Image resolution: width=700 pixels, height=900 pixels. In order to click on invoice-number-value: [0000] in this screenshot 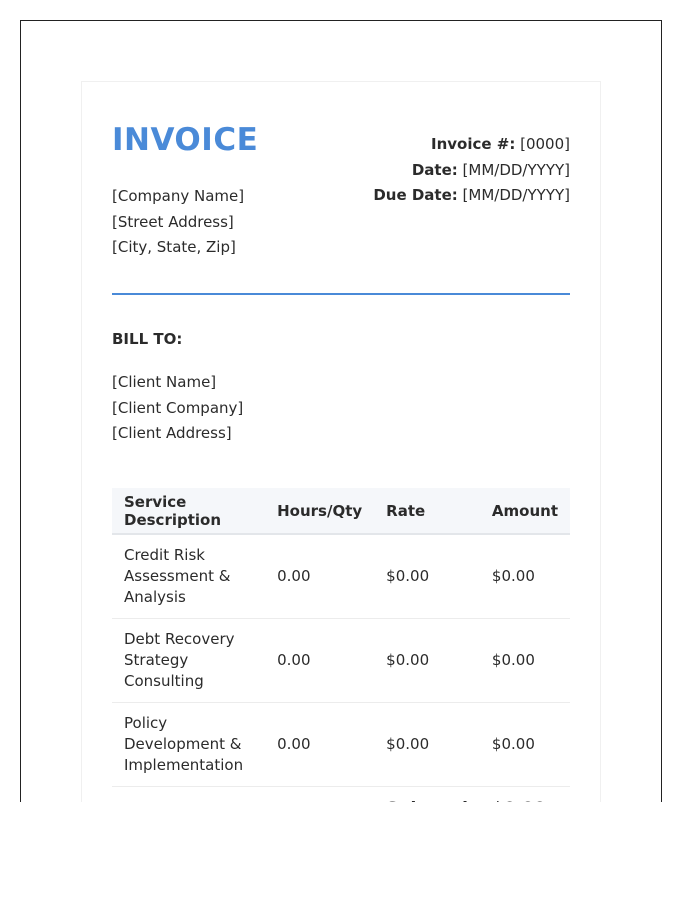, I will do `click(545, 144)`.